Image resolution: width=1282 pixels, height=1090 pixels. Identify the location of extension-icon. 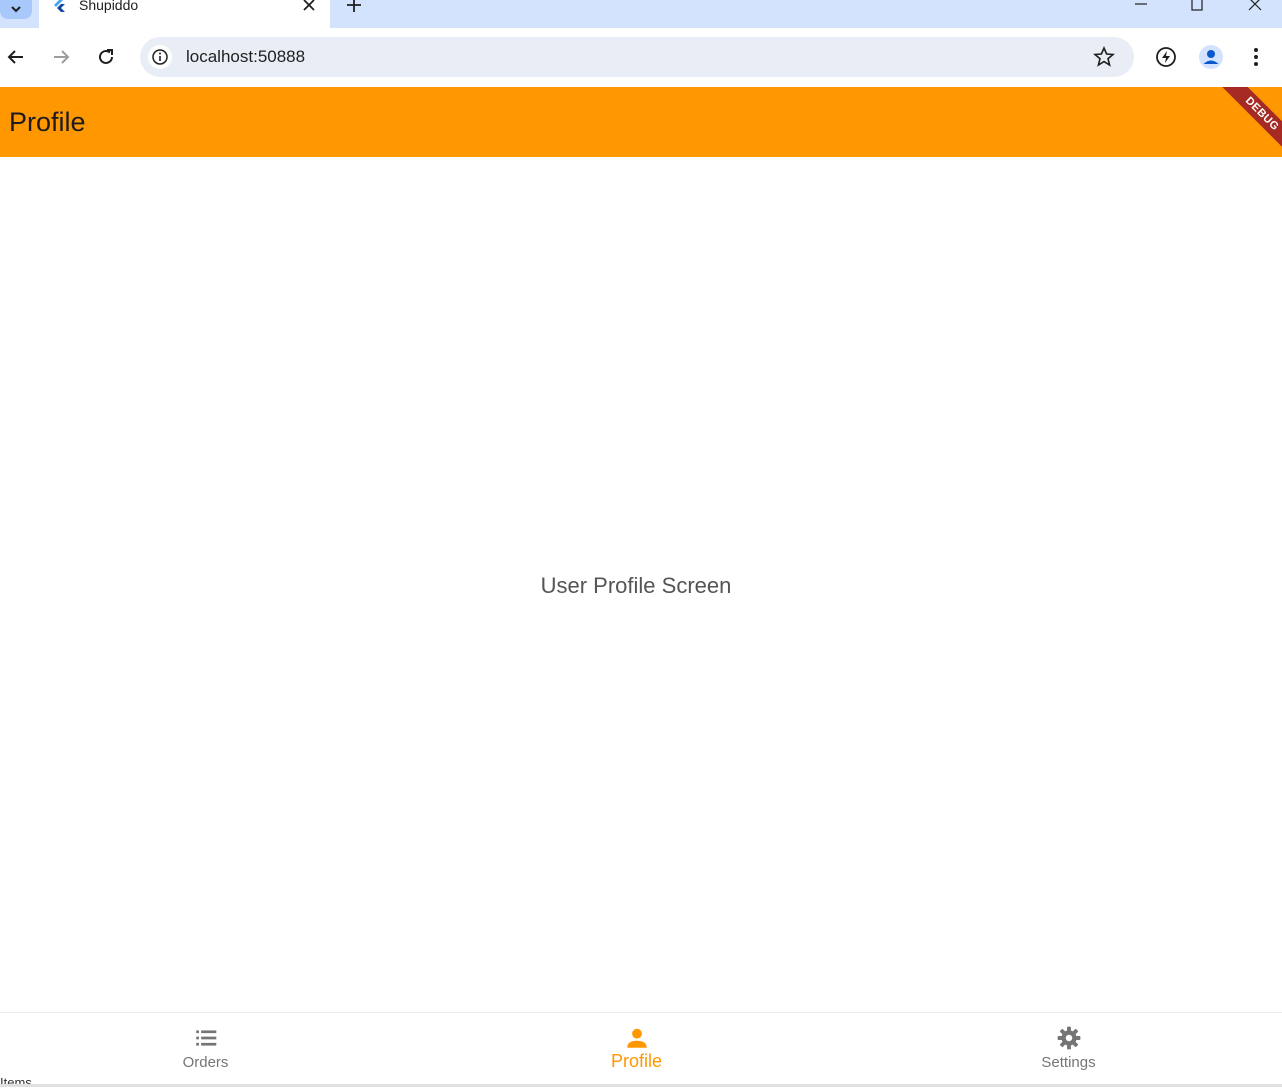
(1166, 57).